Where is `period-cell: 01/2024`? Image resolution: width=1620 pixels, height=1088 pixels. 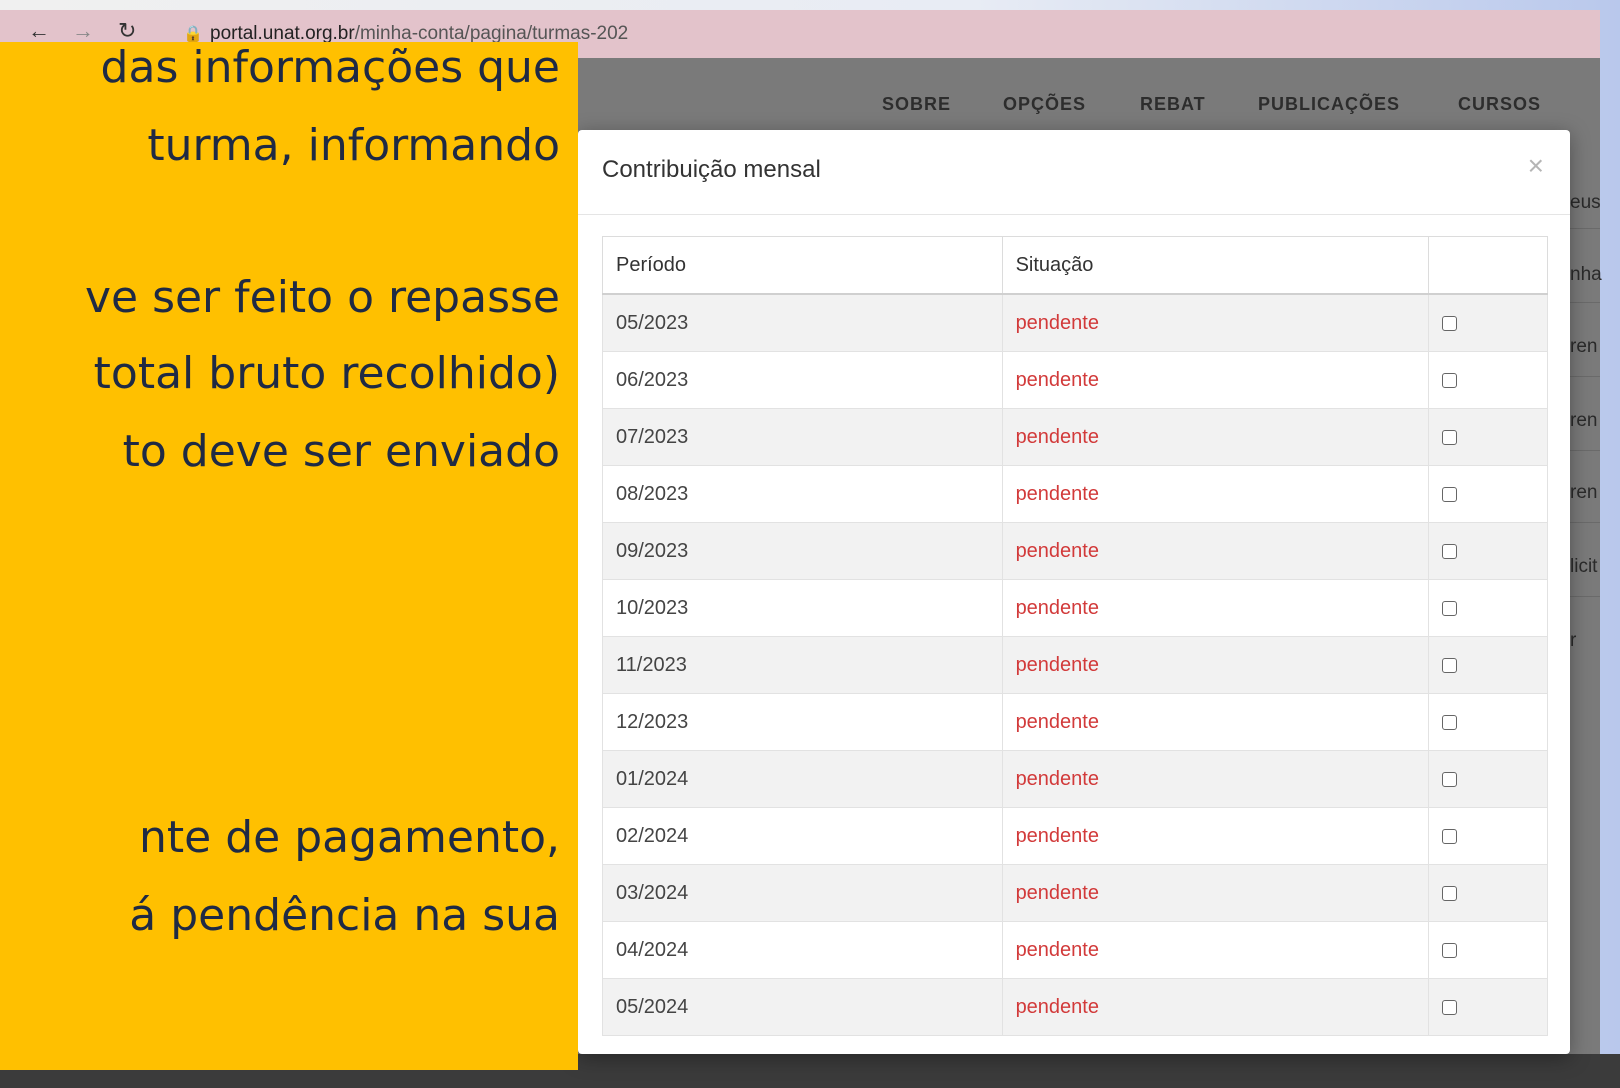
period-cell: 01/2024 is located at coordinates (802, 779).